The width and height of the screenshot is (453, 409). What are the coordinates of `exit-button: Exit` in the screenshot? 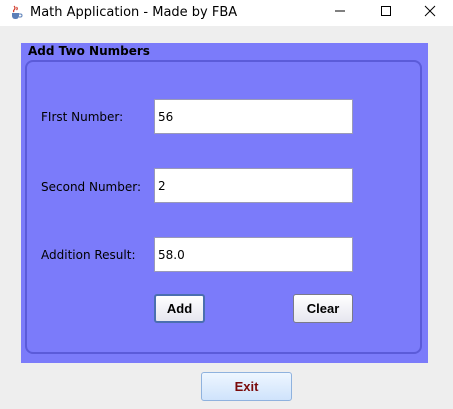 It's located at (246, 386).